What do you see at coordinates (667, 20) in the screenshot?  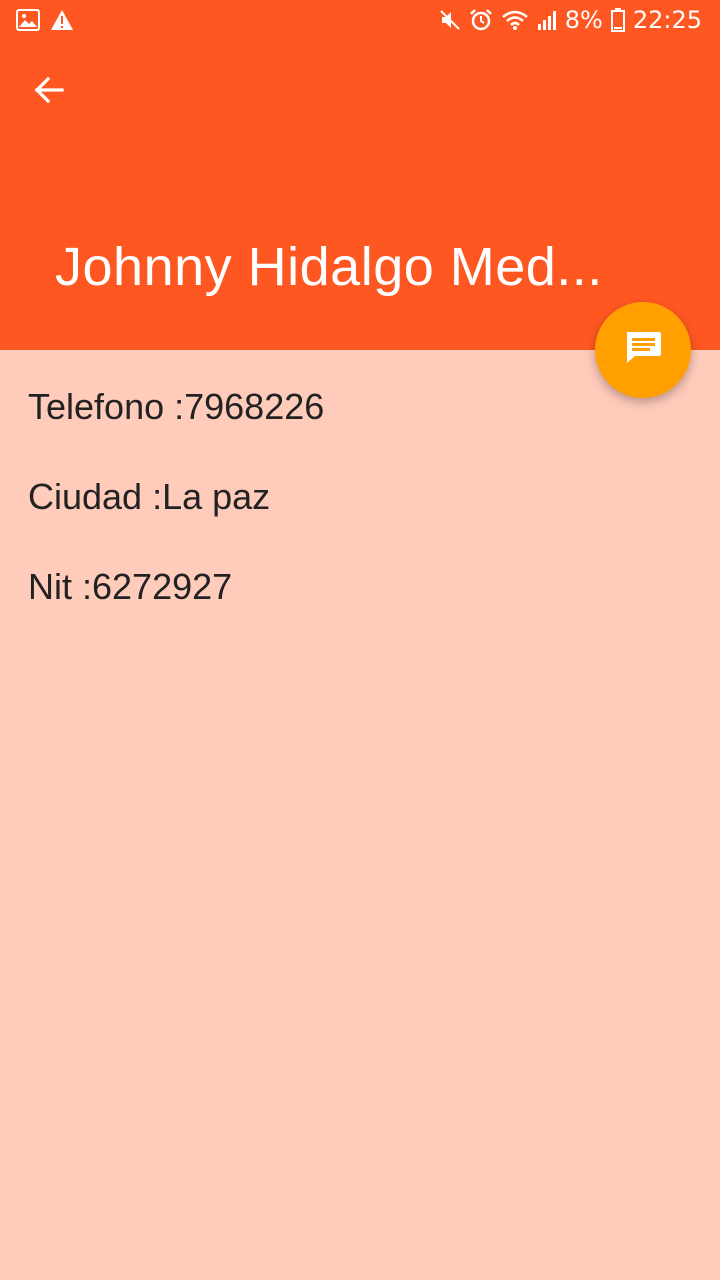 I see `clock: 22:25` at bounding box center [667, 20].